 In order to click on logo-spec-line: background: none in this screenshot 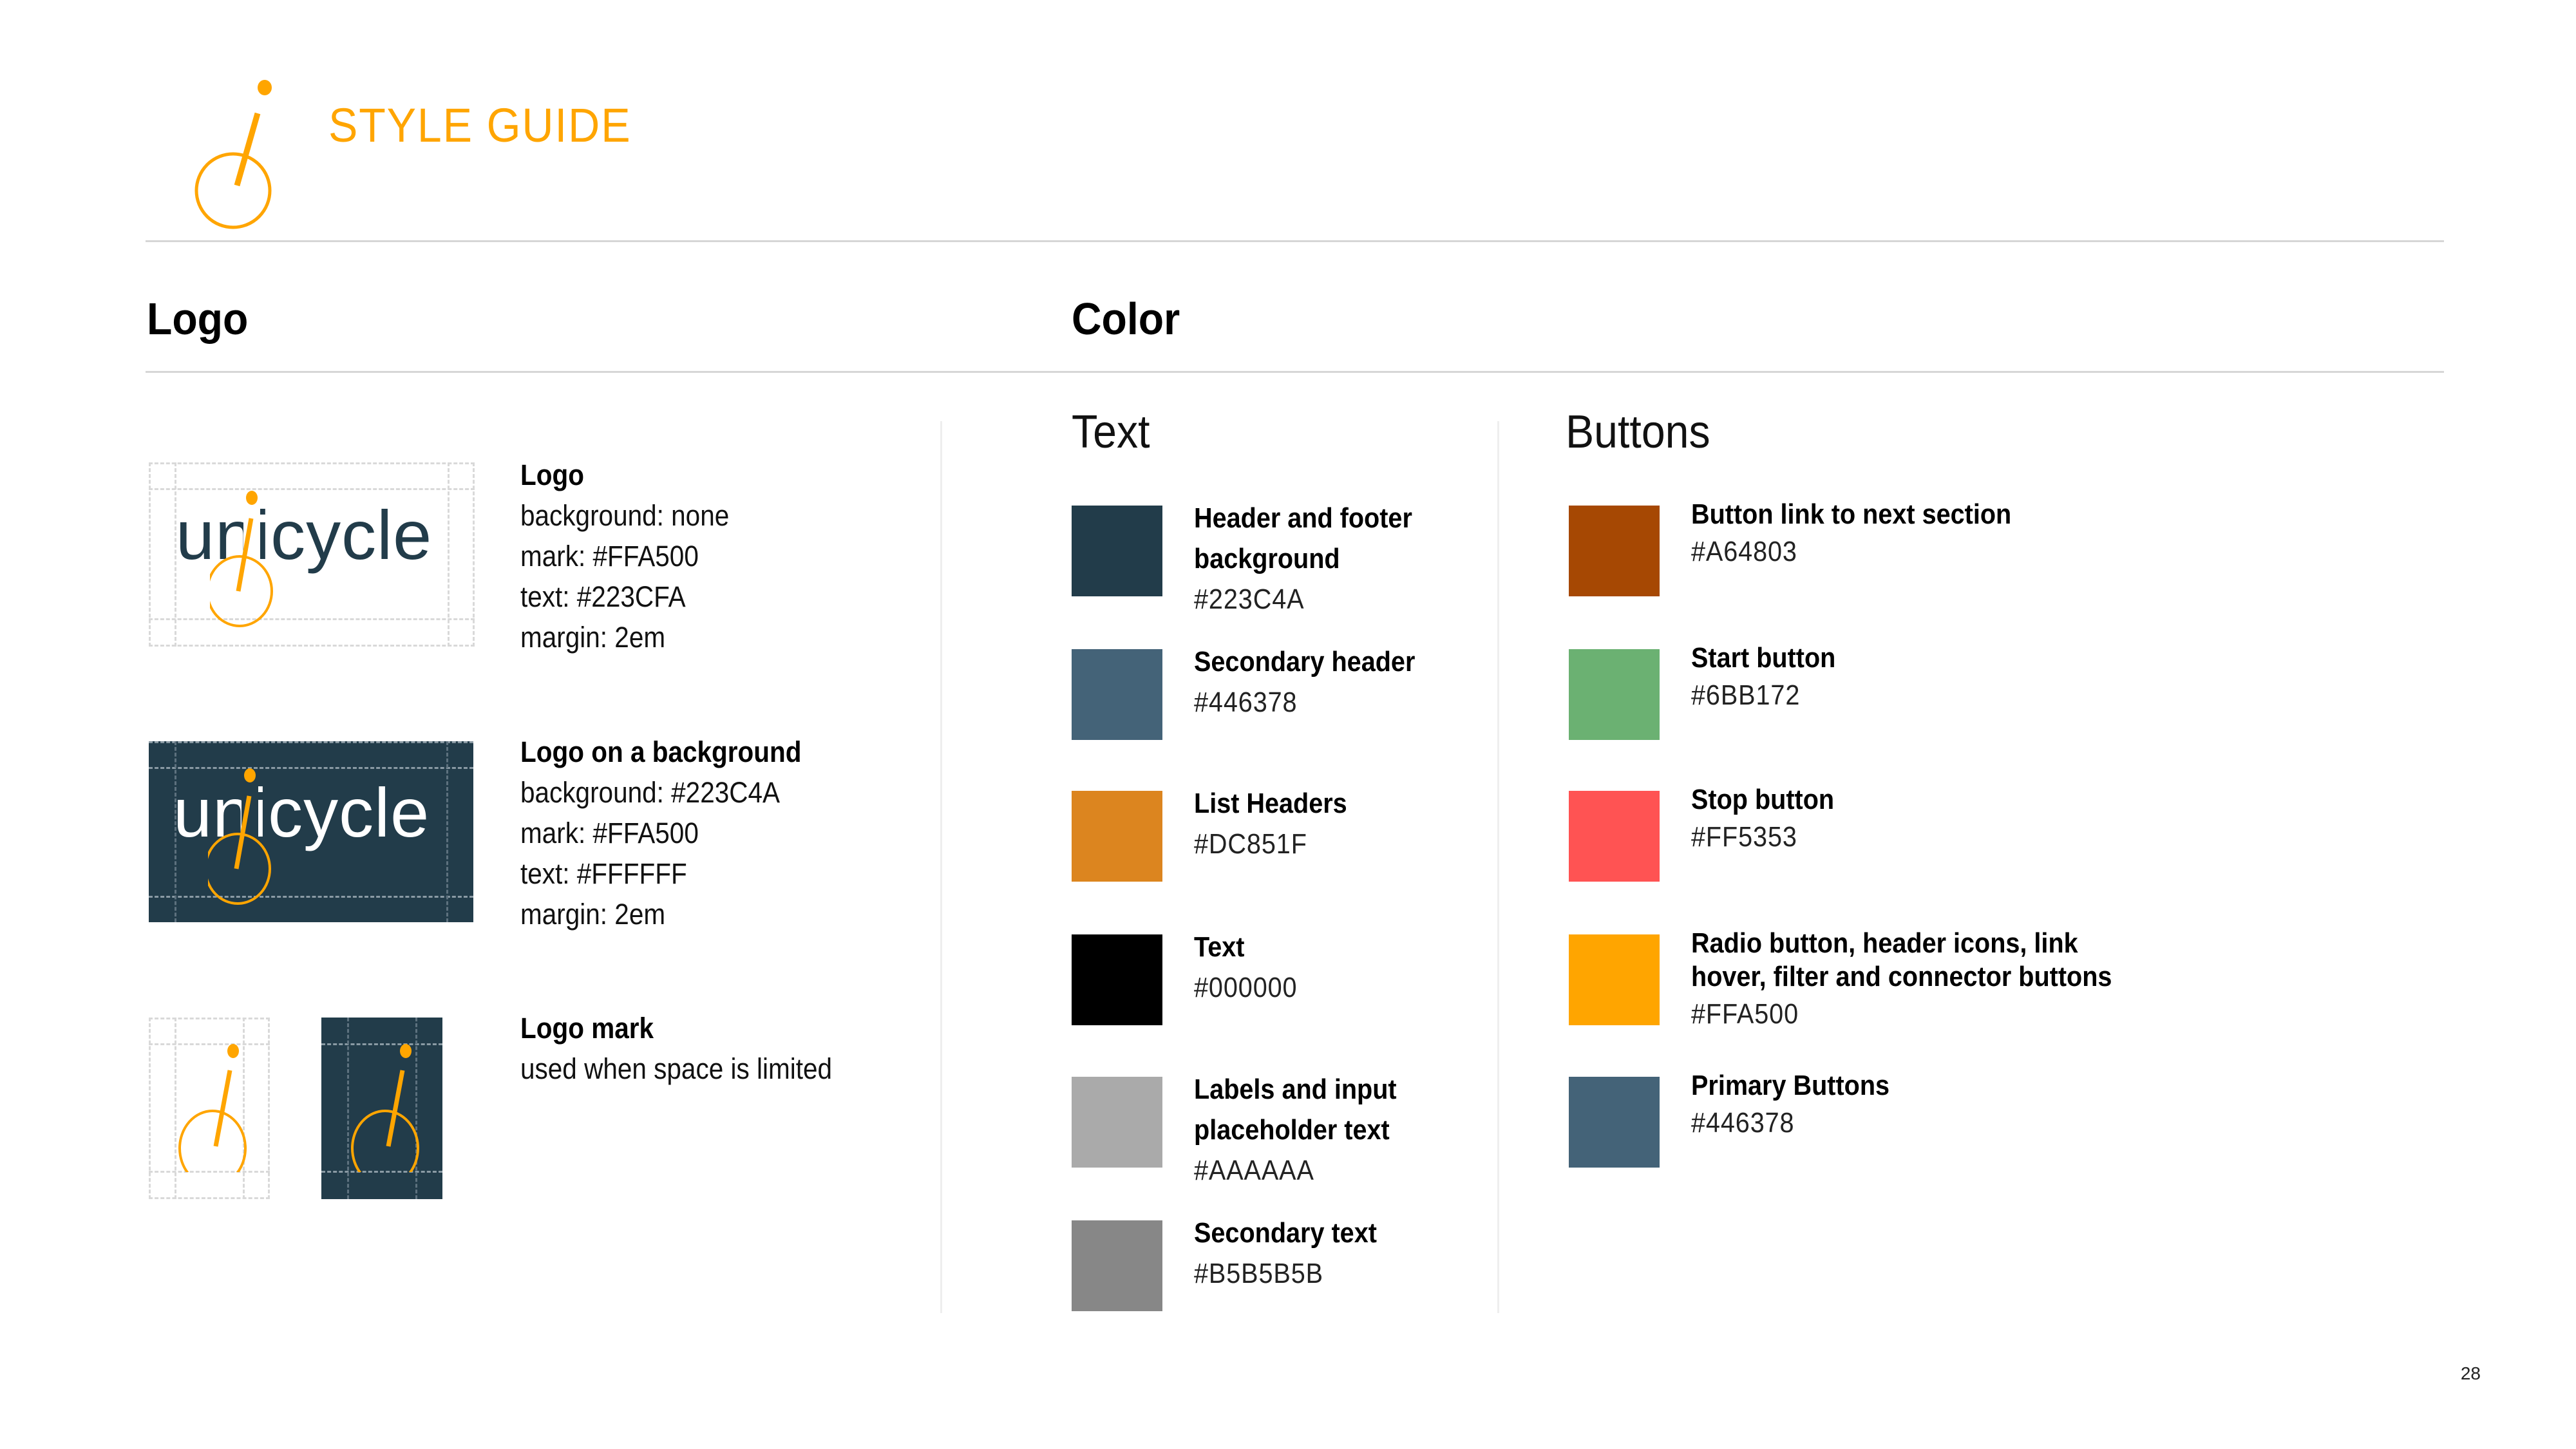, I will do `click(625, 515)`.